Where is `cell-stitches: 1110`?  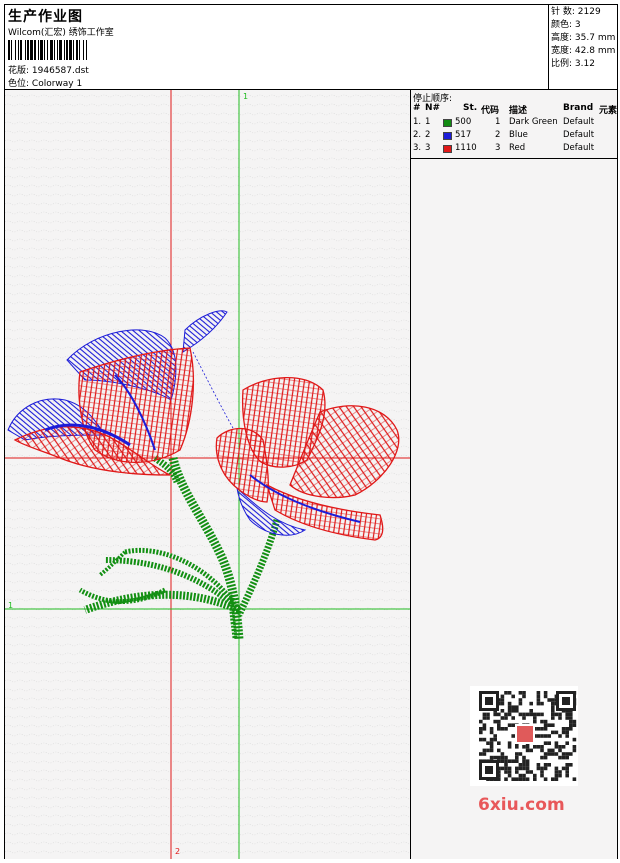
cell-stitches: 1110 is located at coordinates (466, 148).